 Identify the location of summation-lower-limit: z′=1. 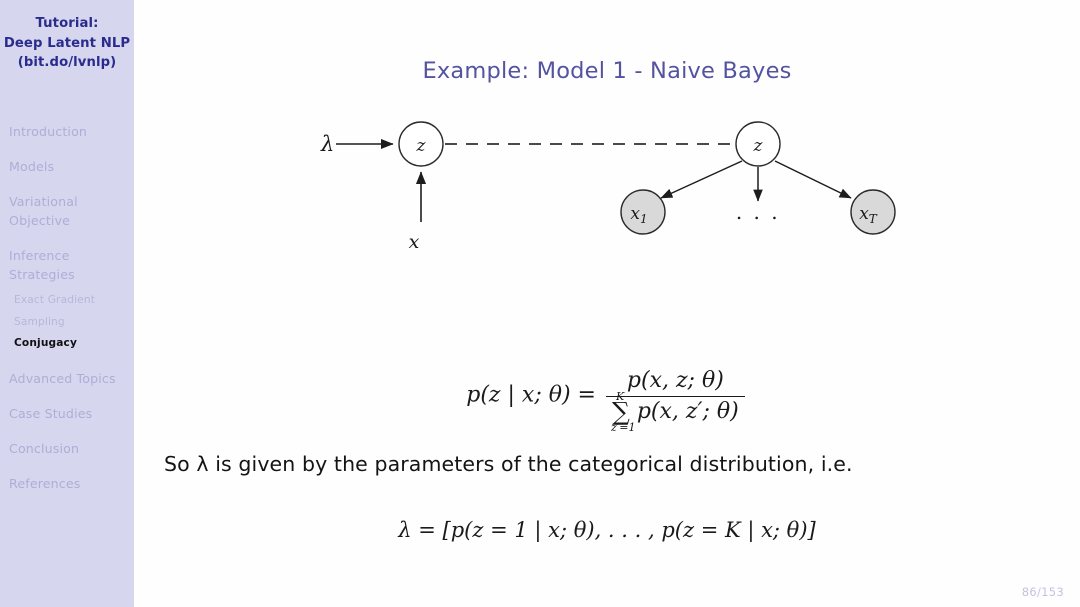
(623, 427).